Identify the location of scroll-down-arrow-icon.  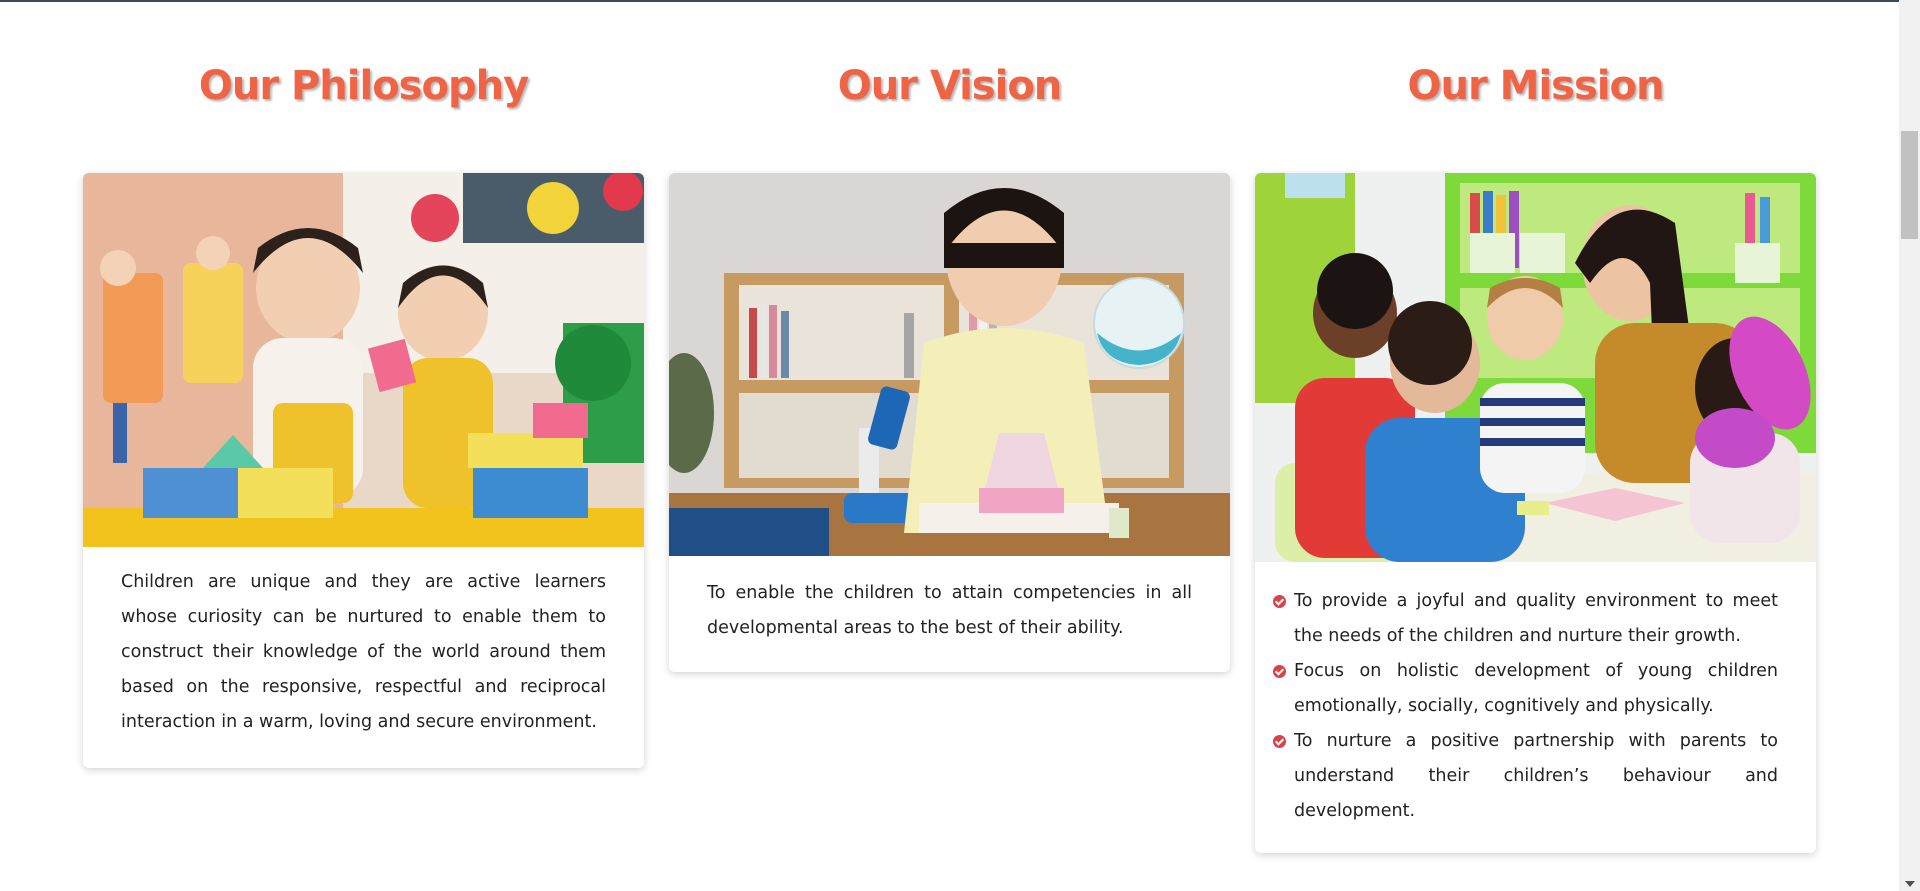
(1910, 884).